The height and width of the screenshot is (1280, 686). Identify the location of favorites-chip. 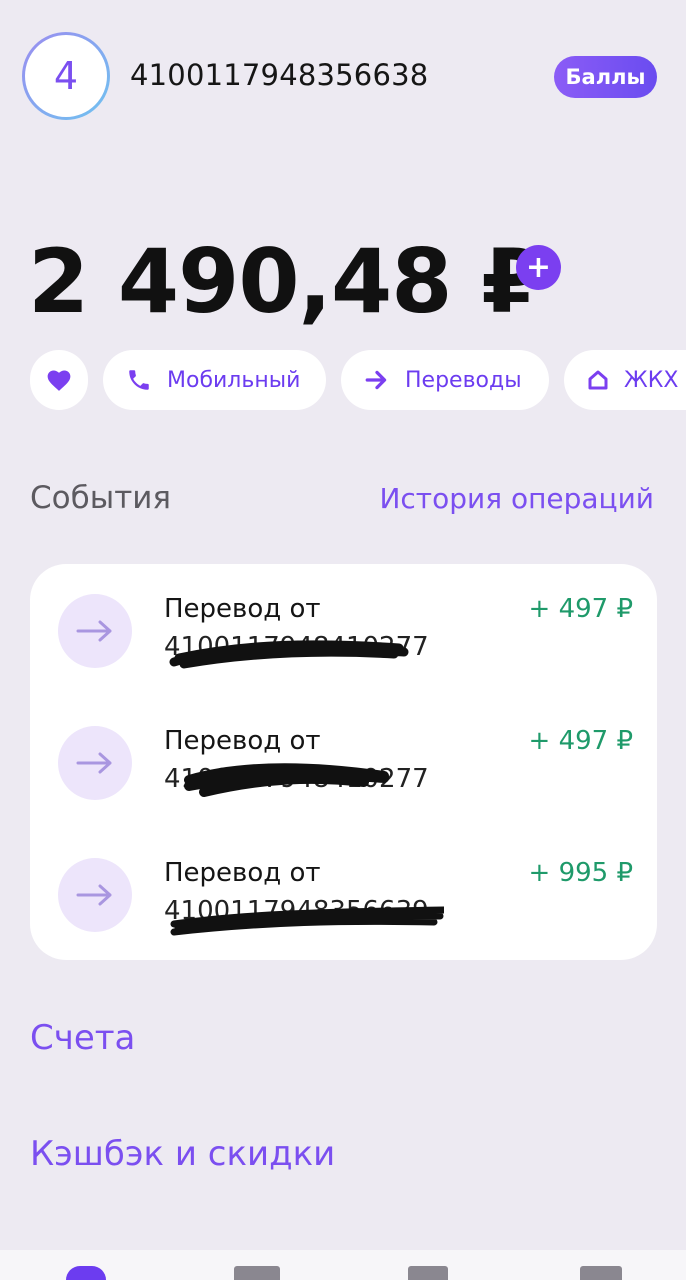
(59, 380).